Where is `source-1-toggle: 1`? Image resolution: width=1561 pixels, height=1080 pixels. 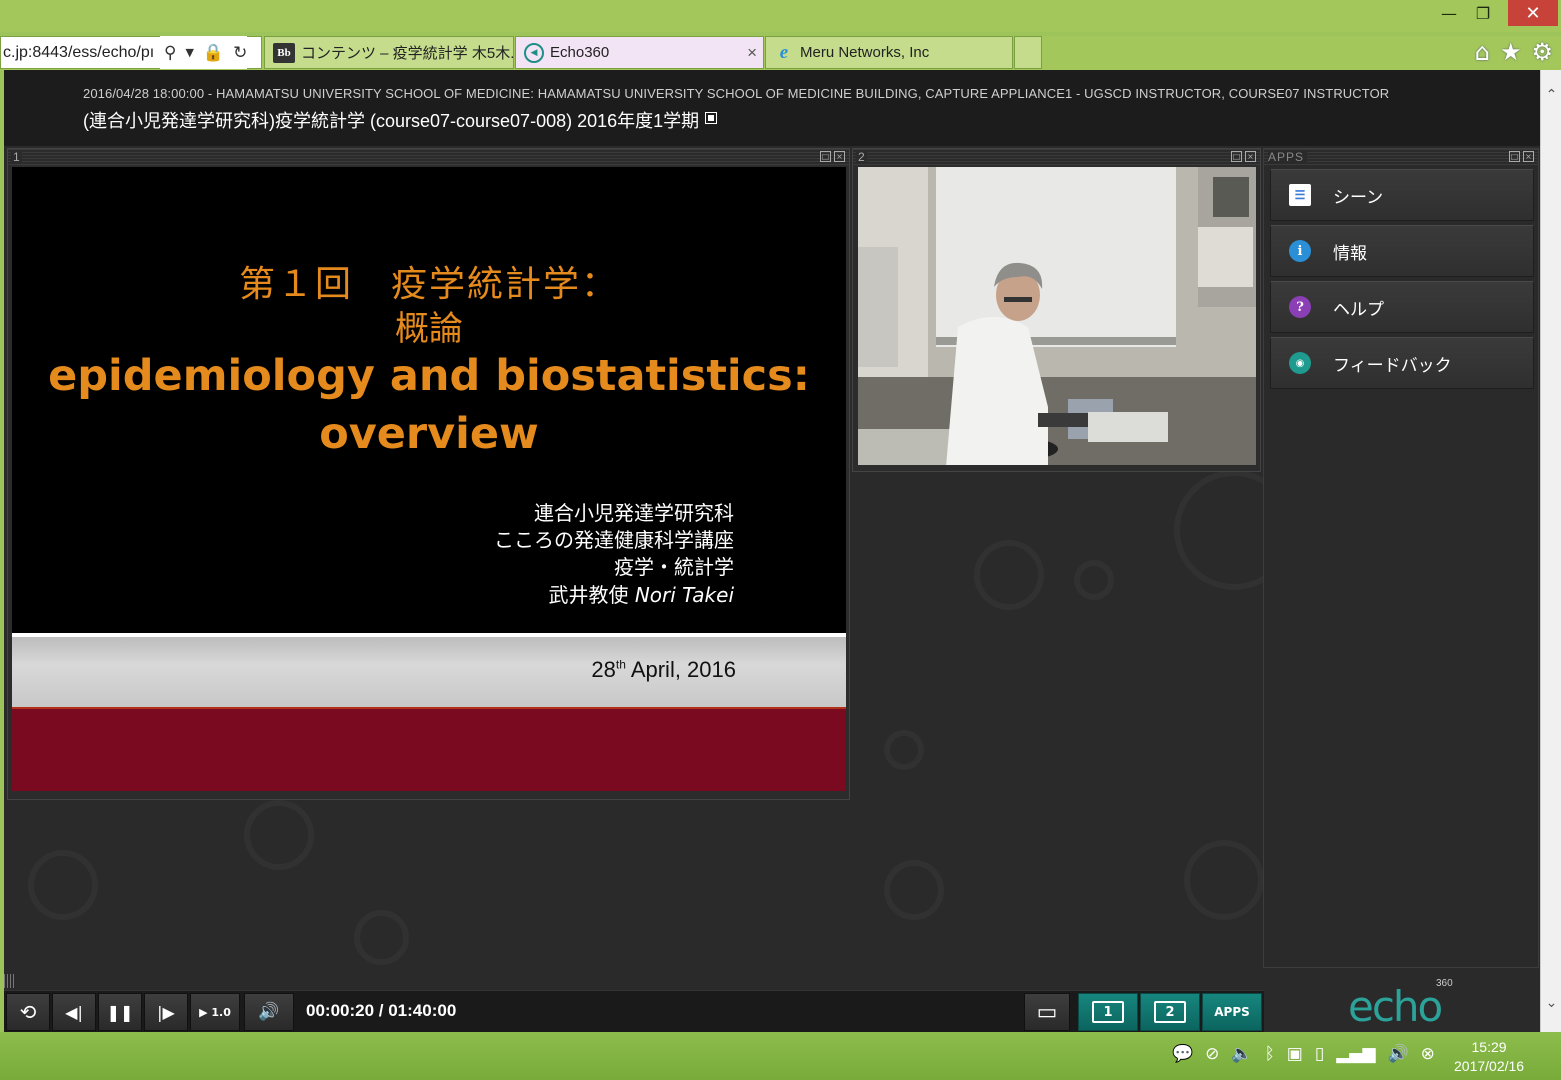 source-1-toggle: 1 is located at coordinates (1108, 1012).